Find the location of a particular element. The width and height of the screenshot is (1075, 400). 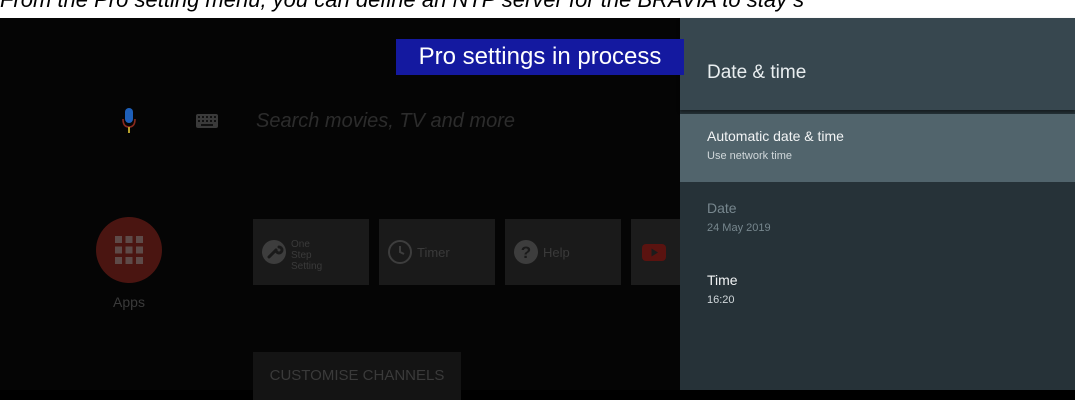

panel-header: Date & time is located at coordinates (877, 64).